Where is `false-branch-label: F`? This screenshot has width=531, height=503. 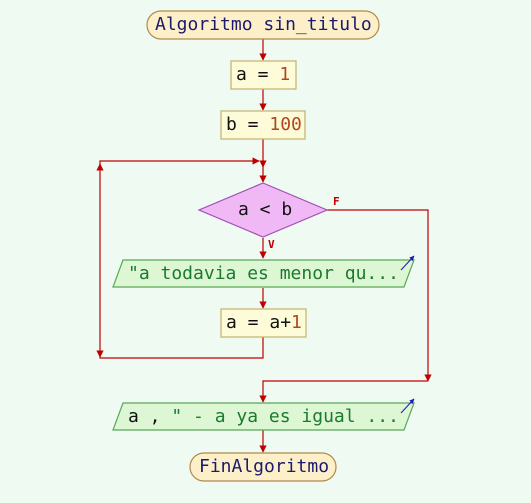
false-branch-label: F is located at coordinates (336, 201).